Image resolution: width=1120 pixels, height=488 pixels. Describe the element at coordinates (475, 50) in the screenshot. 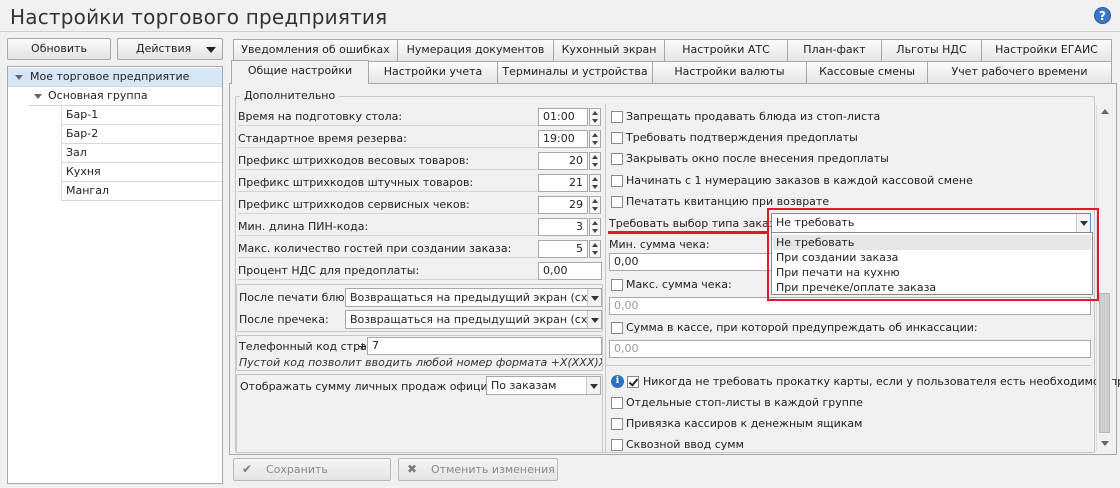

I see `tab-document-numbering: Нумерация документов` at that location.